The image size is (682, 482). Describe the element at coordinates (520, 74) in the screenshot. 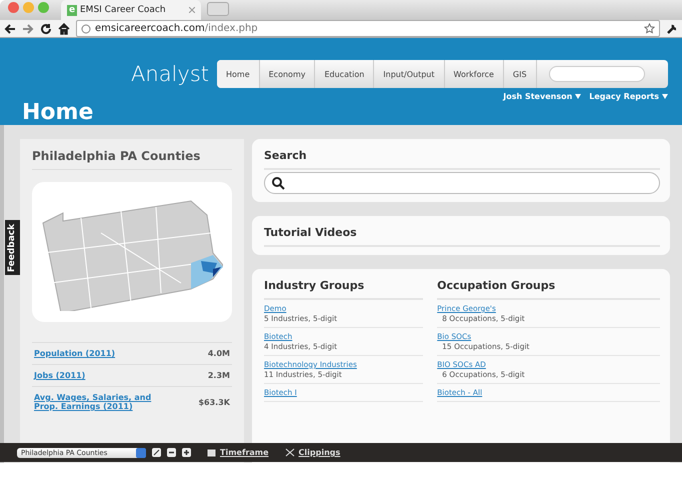

I see `nav-tab: GIS` at that location.